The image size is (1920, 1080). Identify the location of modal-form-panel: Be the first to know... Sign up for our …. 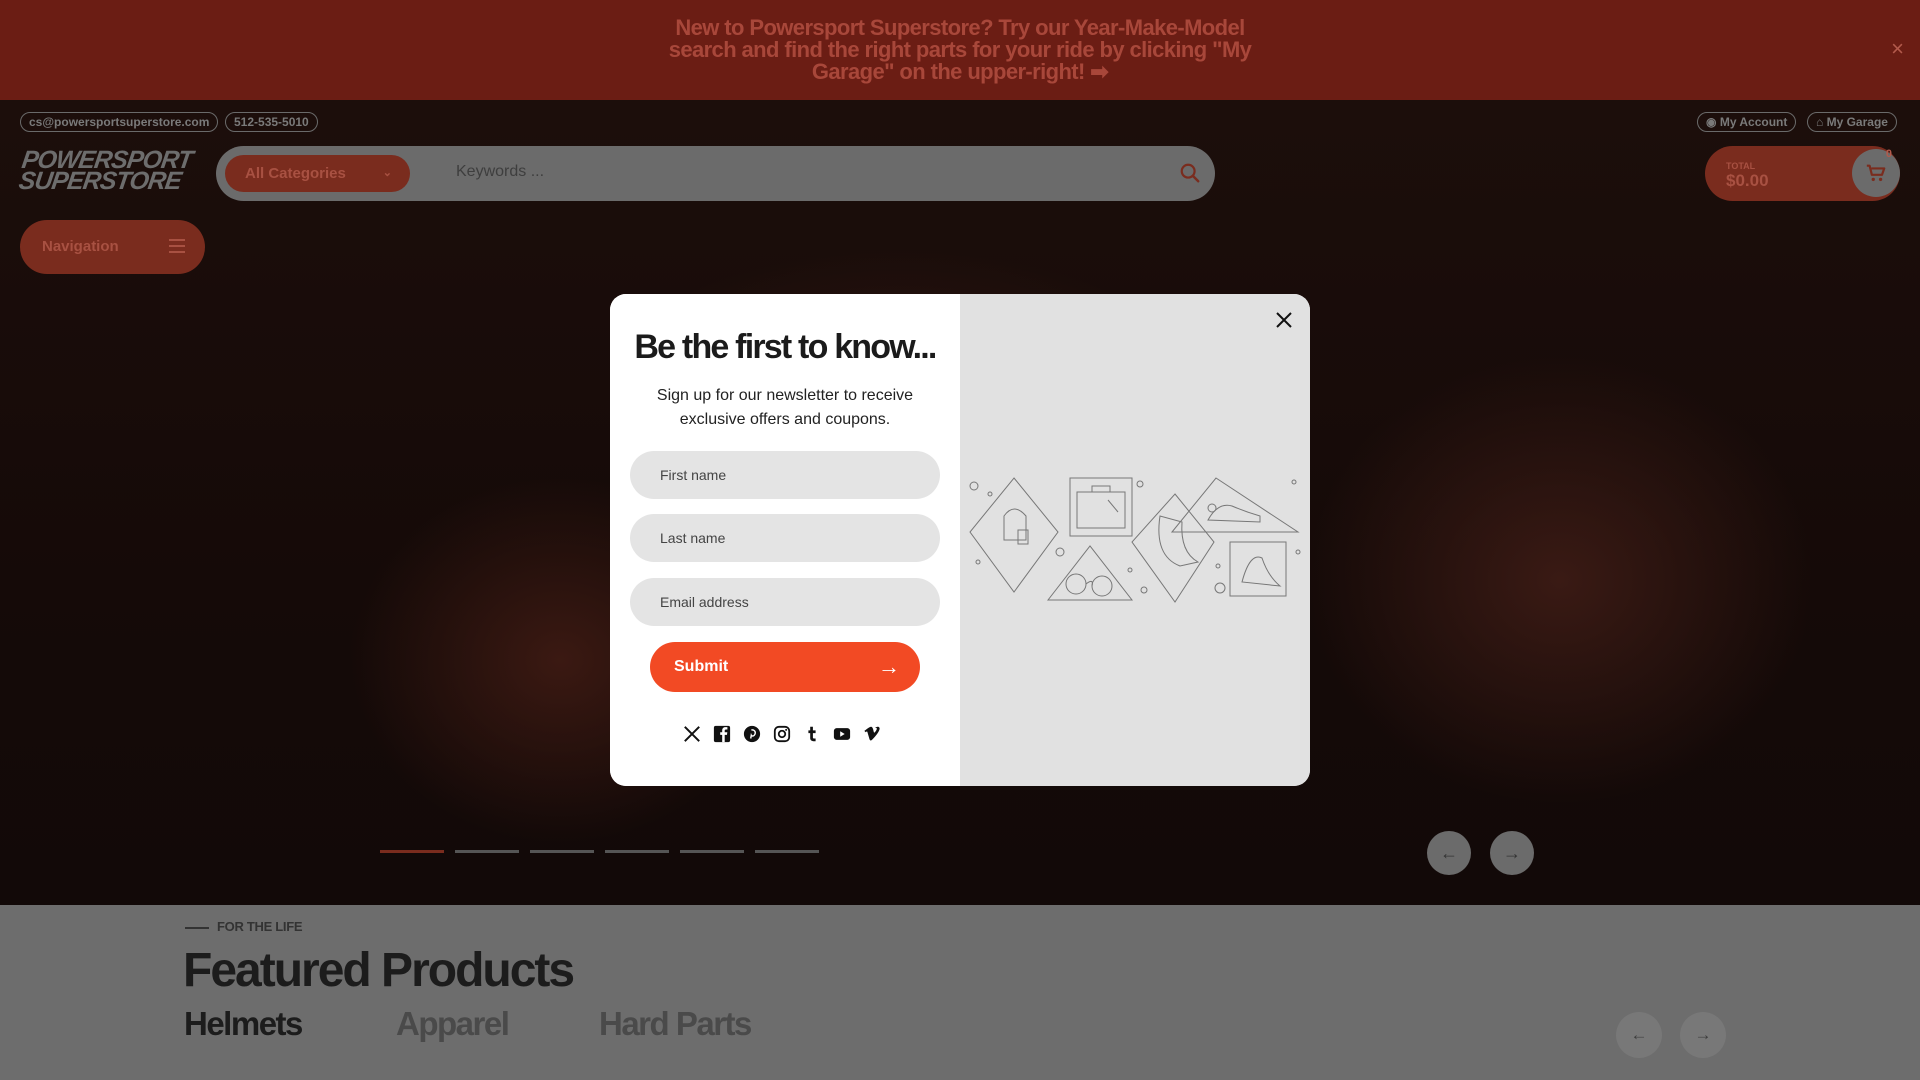
(785, 540).